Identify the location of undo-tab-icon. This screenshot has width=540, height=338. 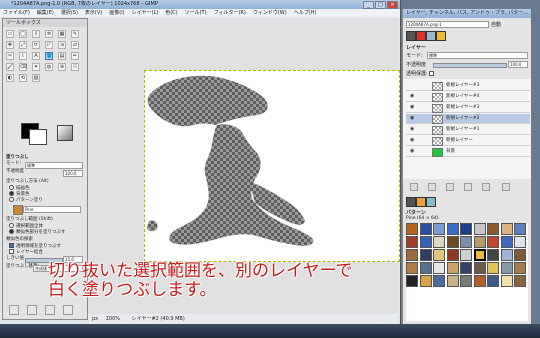
(441, 36).